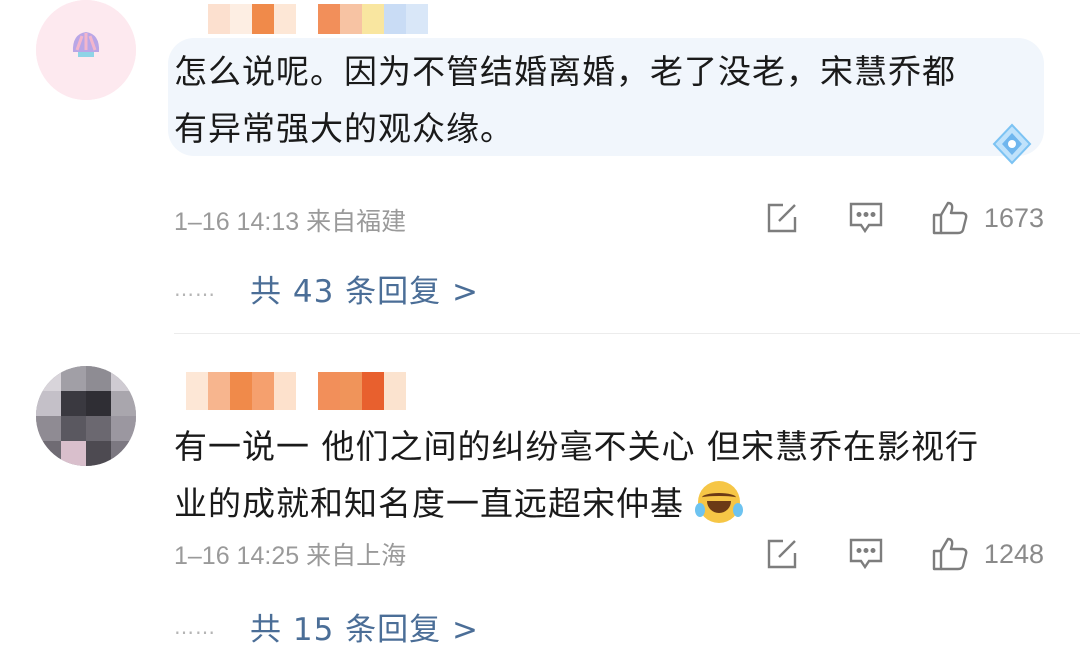 The image size is (1080, 653). Describe the element at coordinates (1013, 553) in the screenshot. I see `like-count: 1248` at that location.